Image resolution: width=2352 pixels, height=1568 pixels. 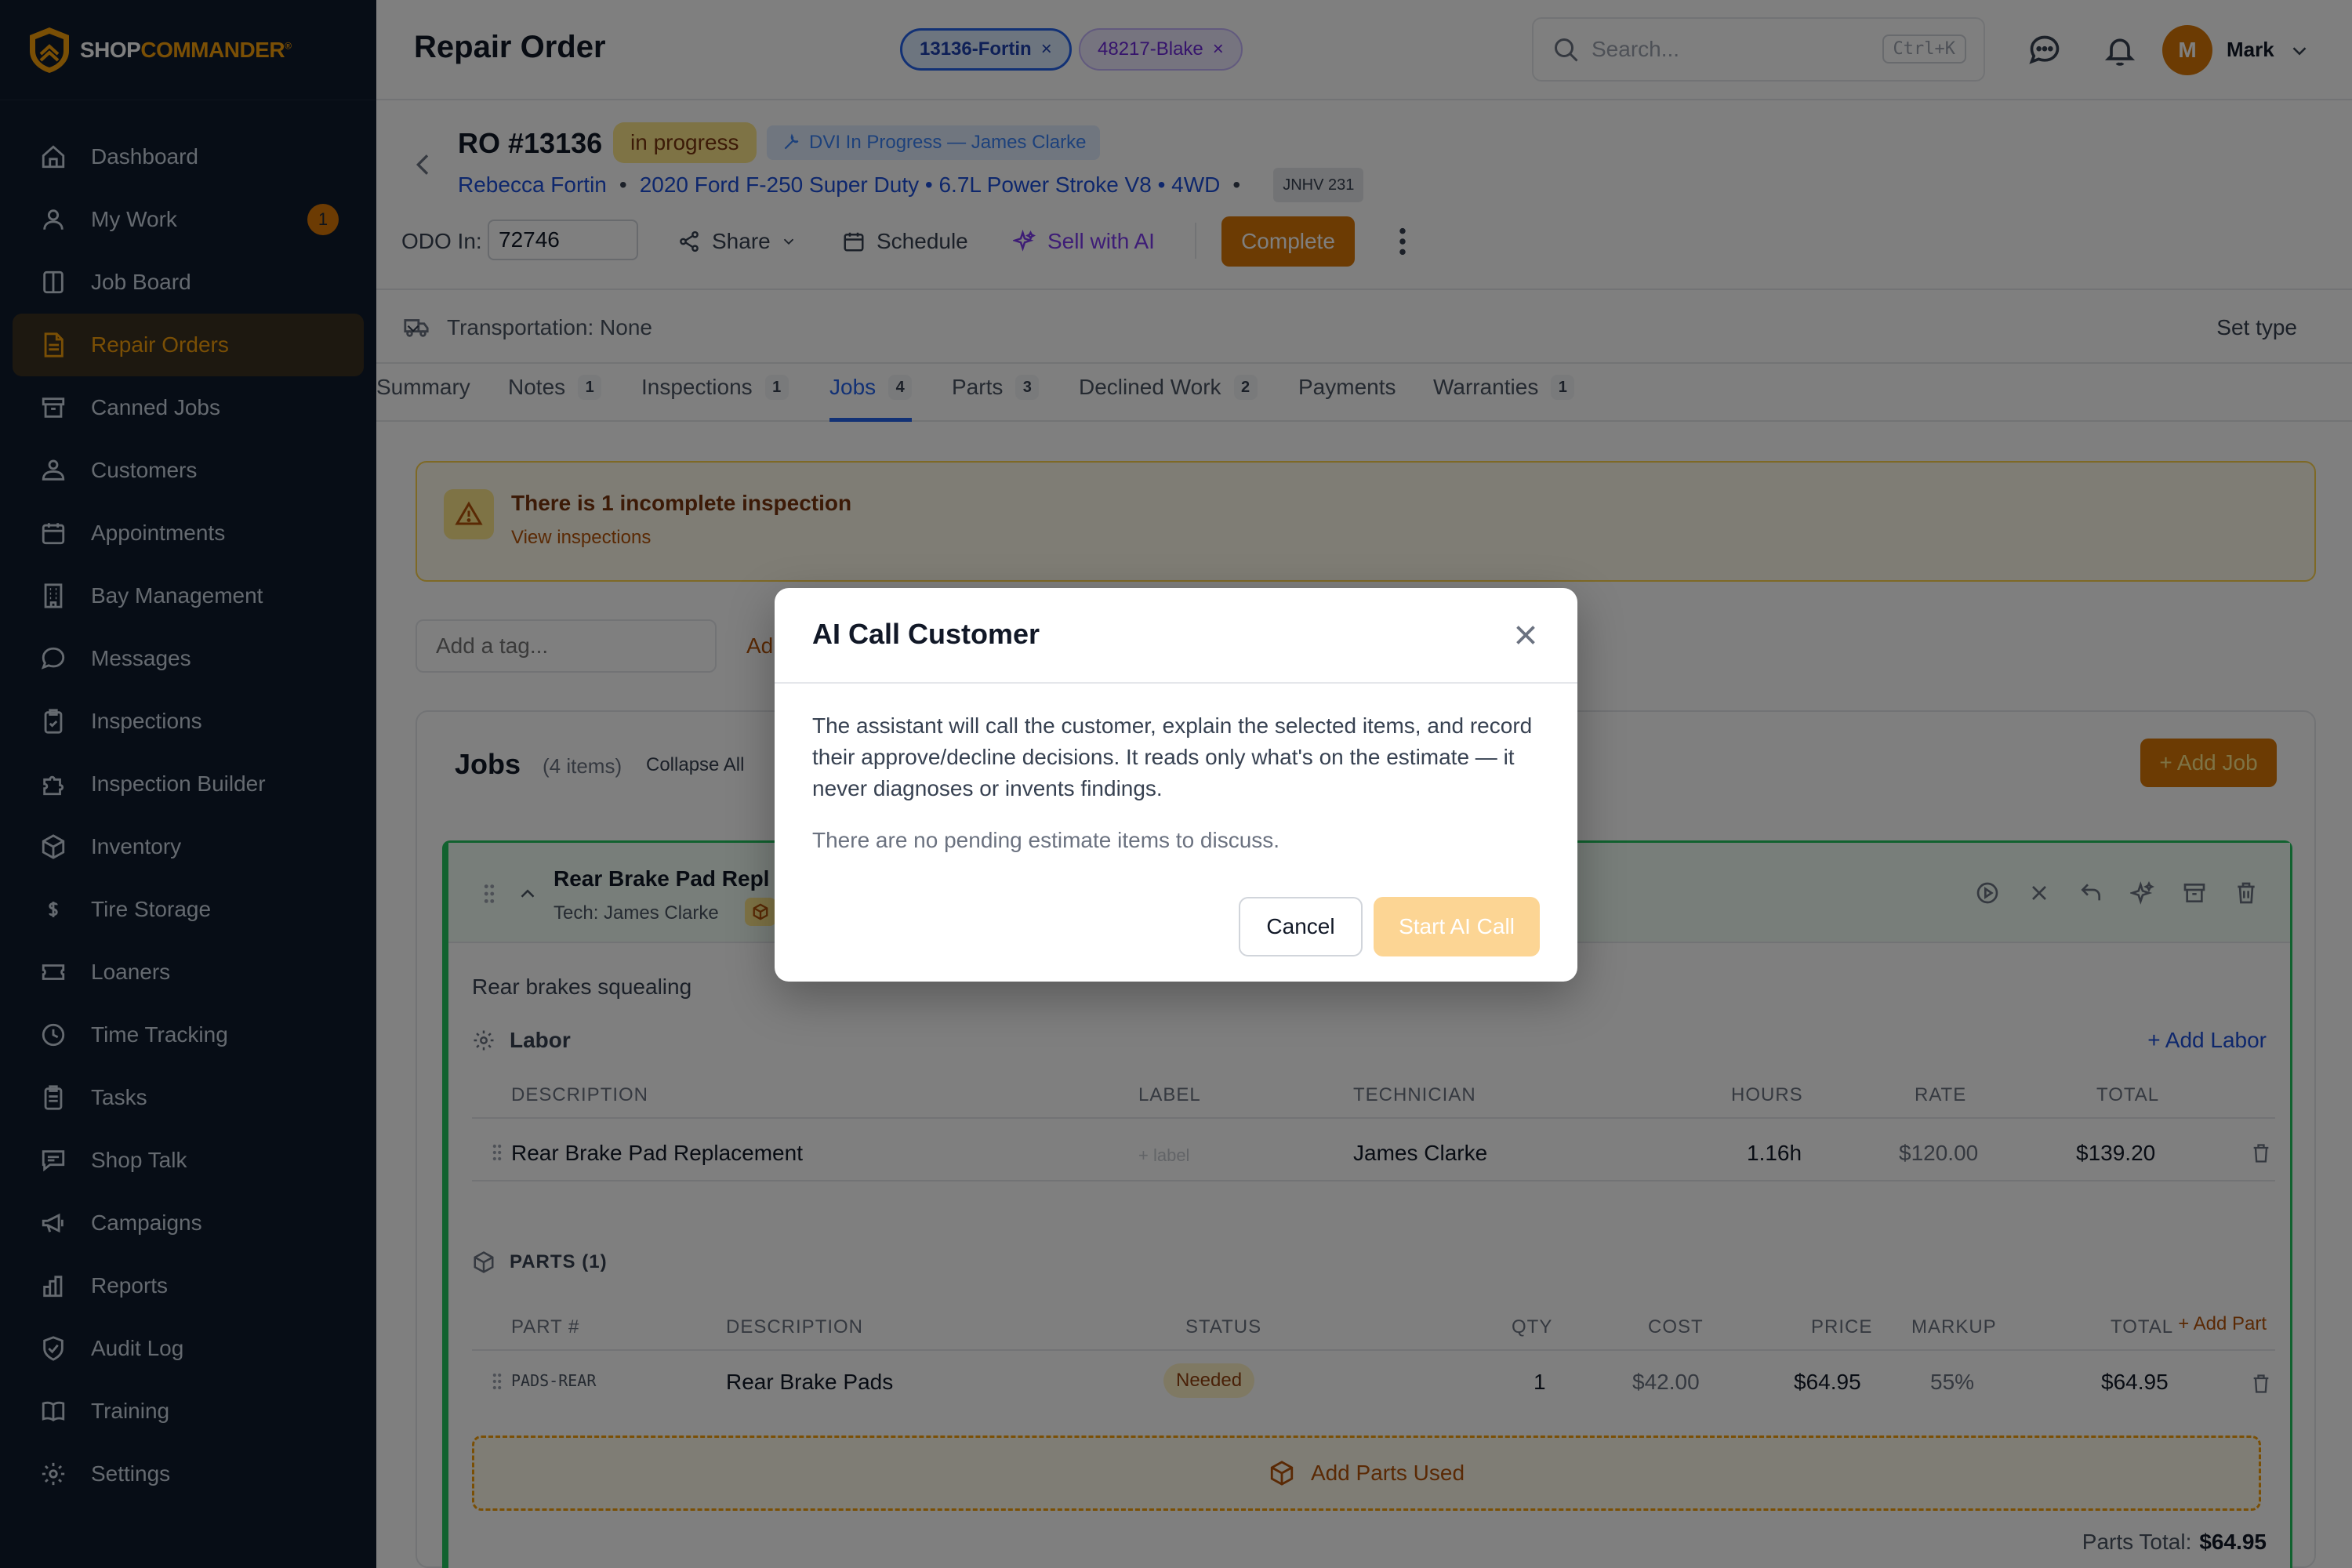 What do you see at coordinates (1176, 636) in the screenshot?
I see `modal-header: AI Call Customer` at bounding box center [1176, 636].